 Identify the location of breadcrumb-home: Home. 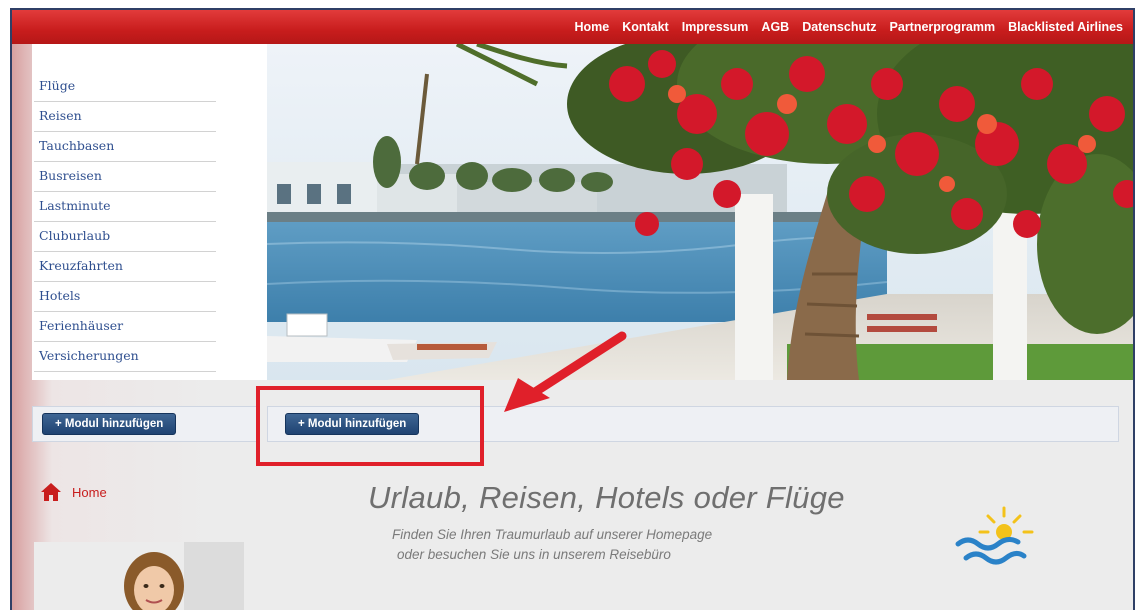
(73, 492).